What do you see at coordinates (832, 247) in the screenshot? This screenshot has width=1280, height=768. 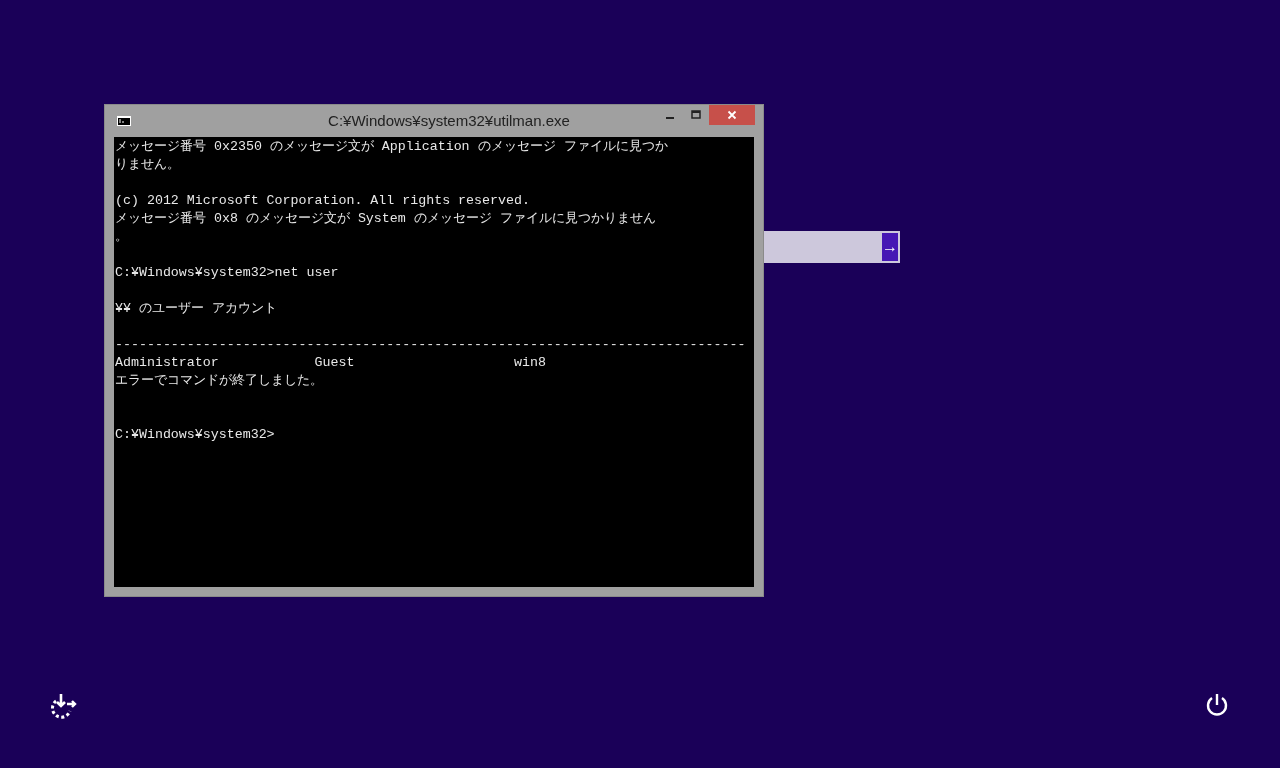 I see `password-field: →` at bounding box center [832, 247].